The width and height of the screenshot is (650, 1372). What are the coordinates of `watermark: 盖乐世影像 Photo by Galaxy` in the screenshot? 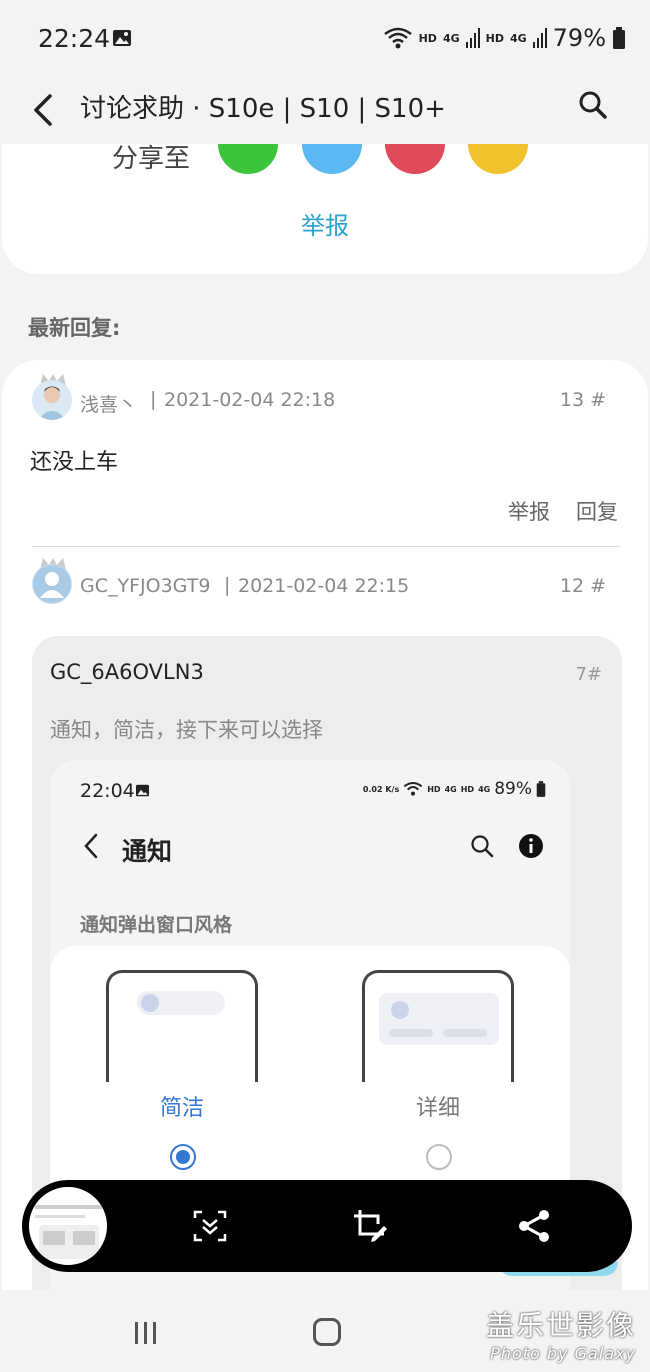 It's located at (561, 1333).